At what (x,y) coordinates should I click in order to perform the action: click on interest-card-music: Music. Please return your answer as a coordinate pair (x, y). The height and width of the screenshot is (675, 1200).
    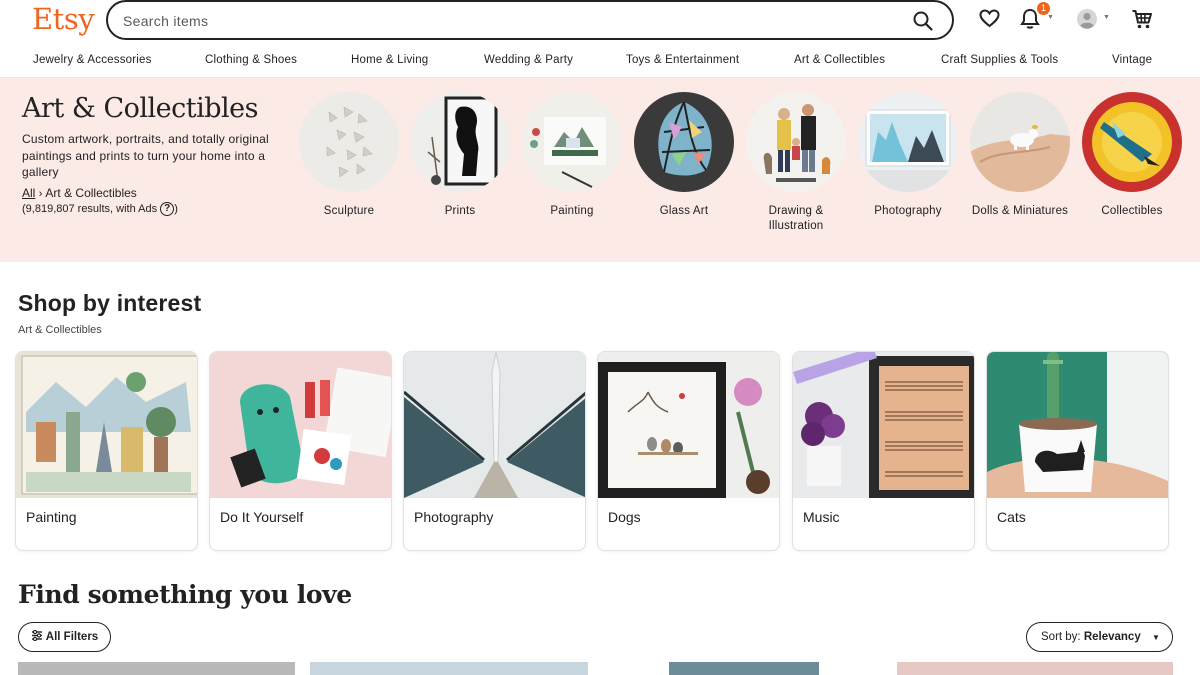
    Looking at the image, I should click on (883, 451).